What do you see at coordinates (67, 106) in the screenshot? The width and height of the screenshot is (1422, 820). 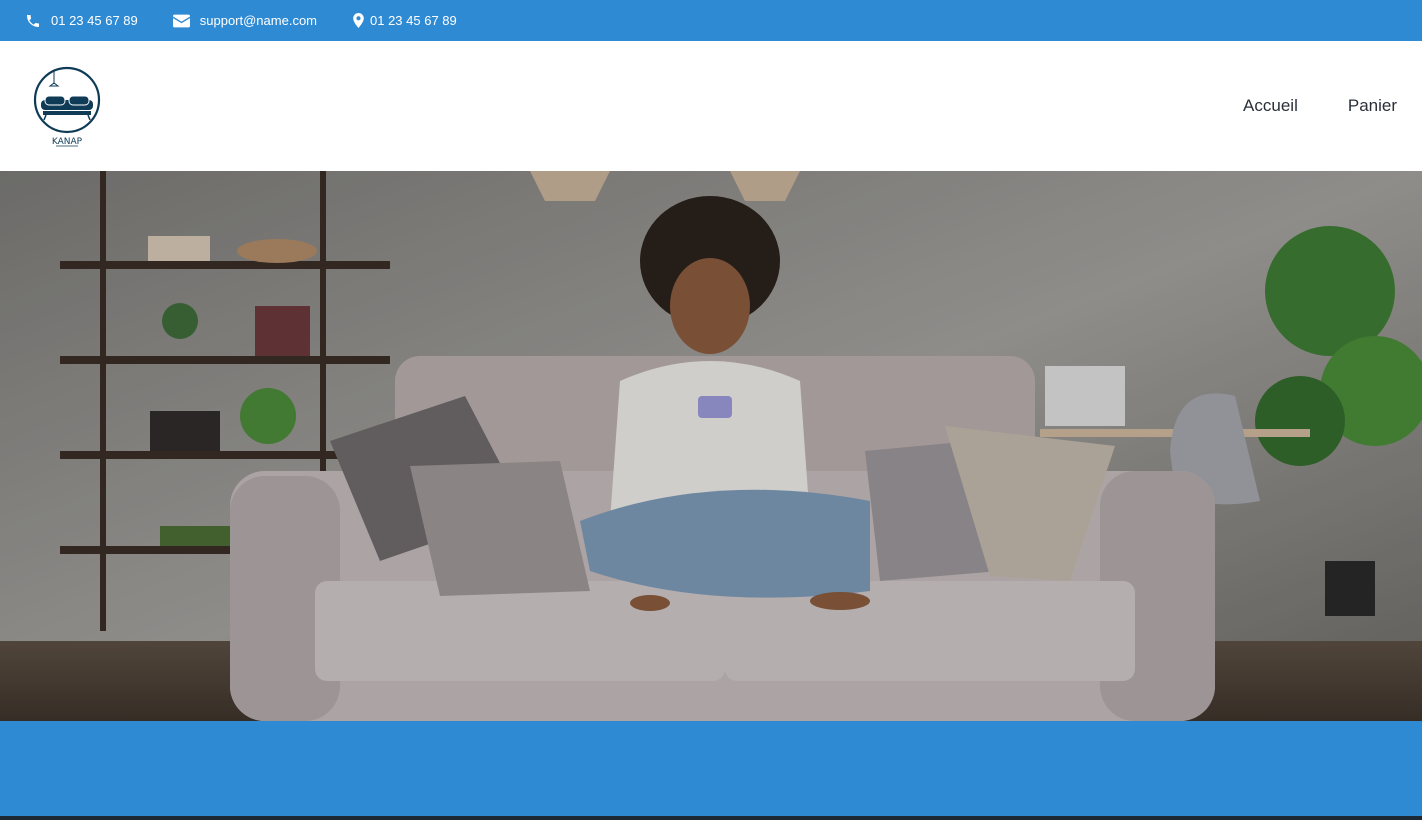 I see `kanap-logo: KANAP` at bounding box center [67, 106].